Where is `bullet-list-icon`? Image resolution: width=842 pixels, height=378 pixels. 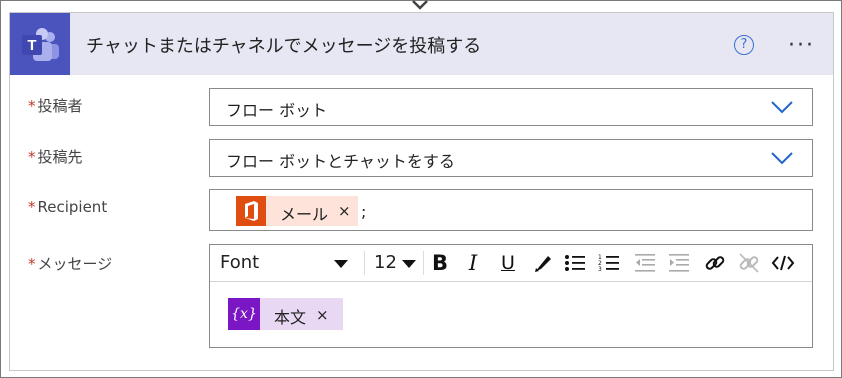 bullet-list-icon is located at coordinates (575, 263).